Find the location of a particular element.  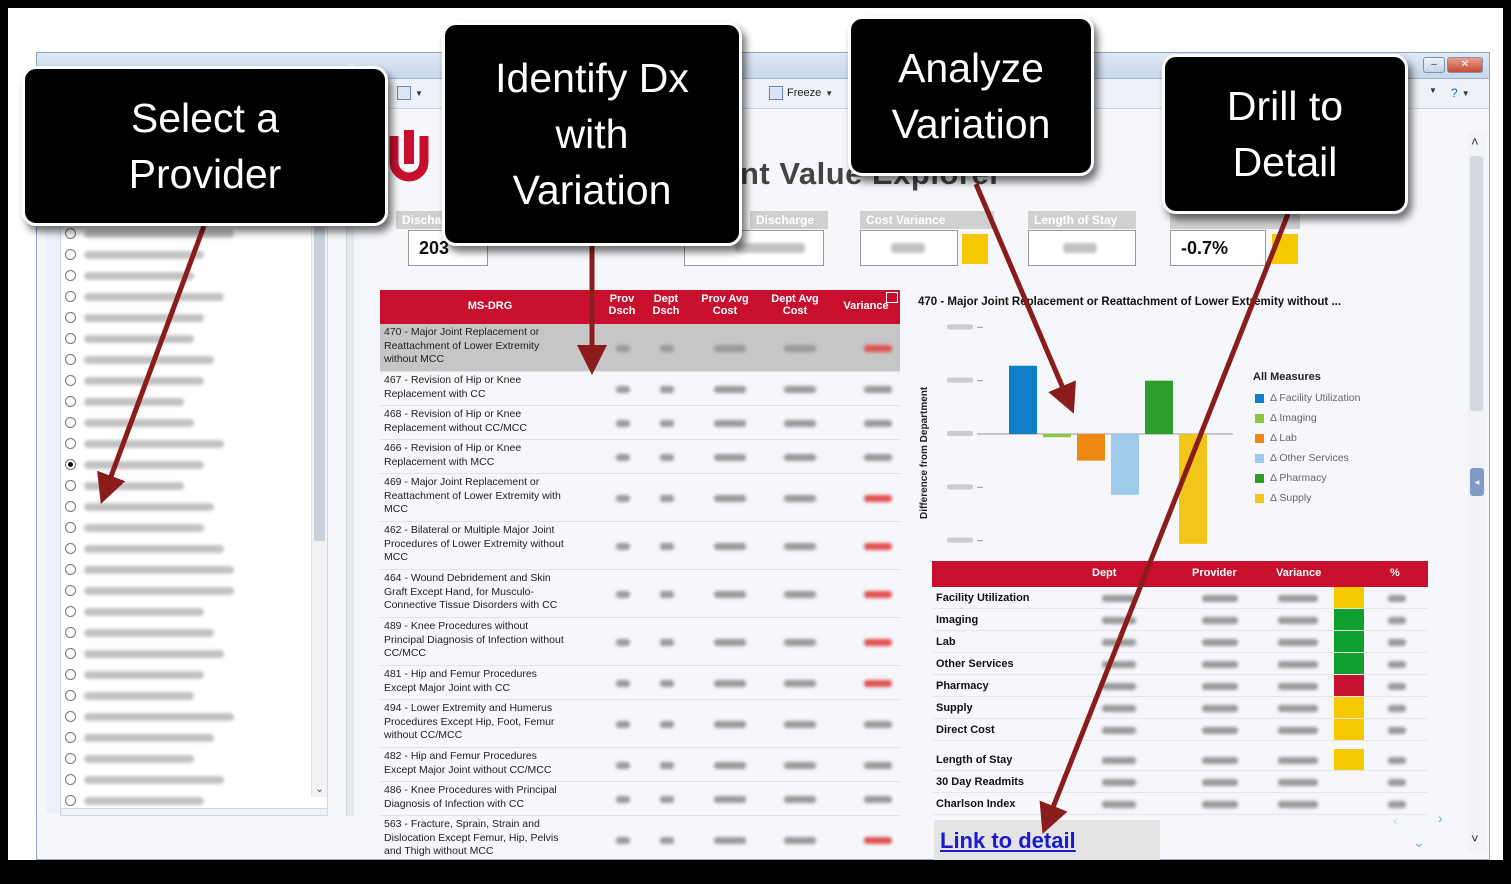

freeze-button: Freeze ▼ is located at coordinates (801, 93).